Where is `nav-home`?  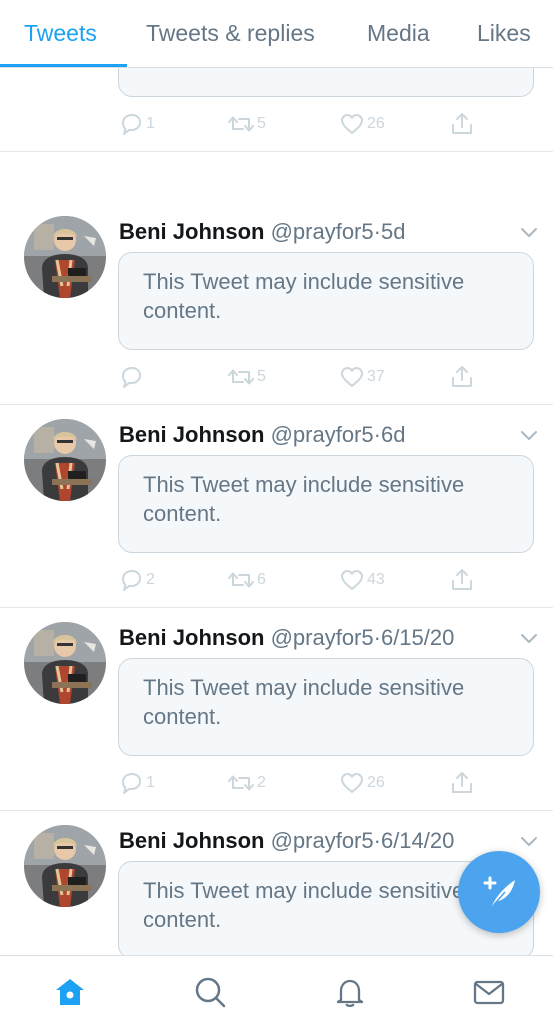 nav-home is located at coordinates (70, 992).